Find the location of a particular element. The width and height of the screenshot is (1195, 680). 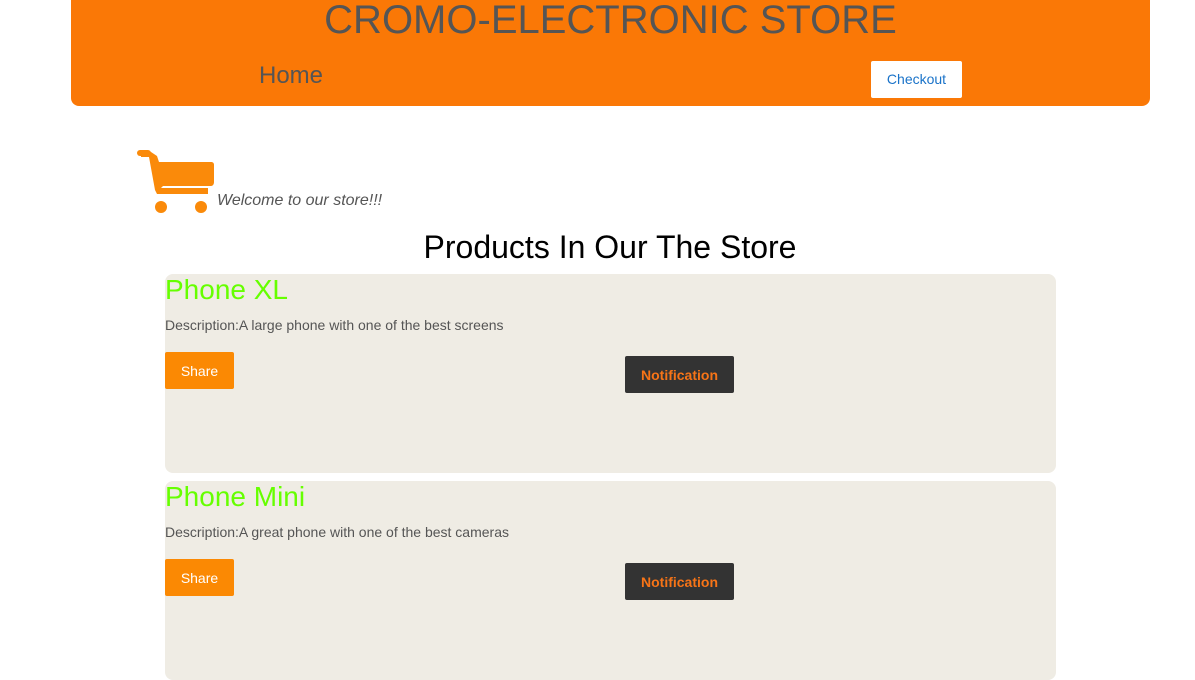

products-heading: Products In Our The Store is located at coordinates (610, 247).